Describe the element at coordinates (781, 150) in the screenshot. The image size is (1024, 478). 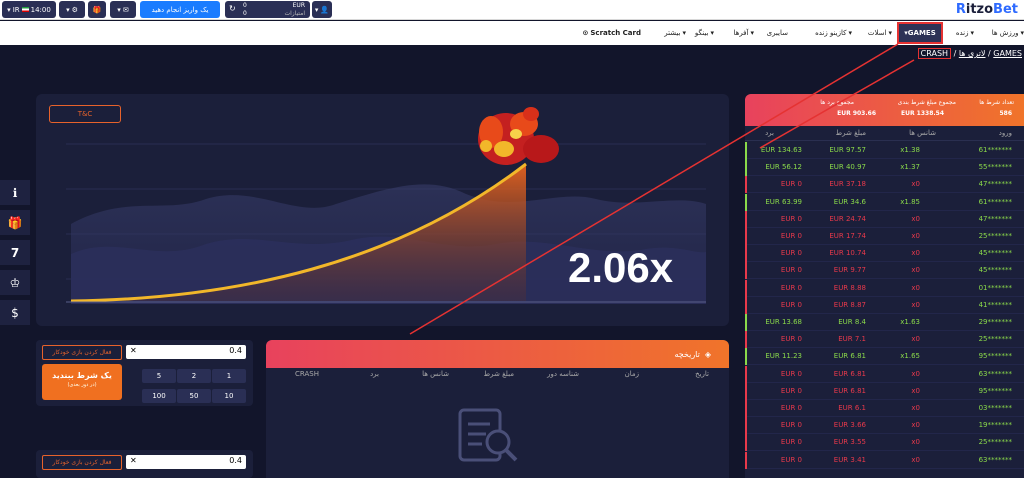
I see `cell-win: EUR 134.63` at that location.